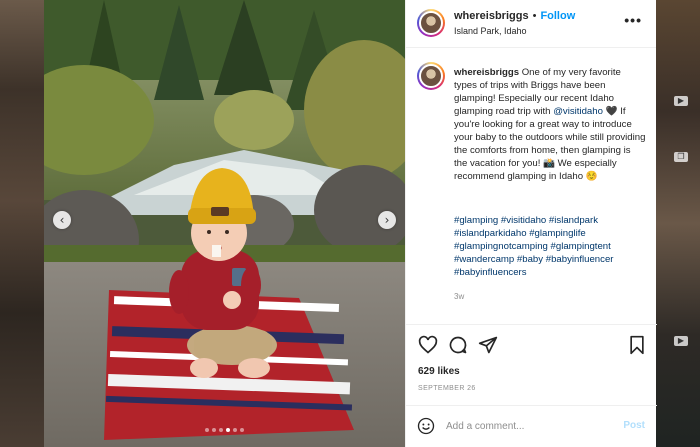 This screenshot has height=447, width=700. Describe the element at coordinates (681, 157) in the screenshot. I see `carousel-icon: ❐` at that location.